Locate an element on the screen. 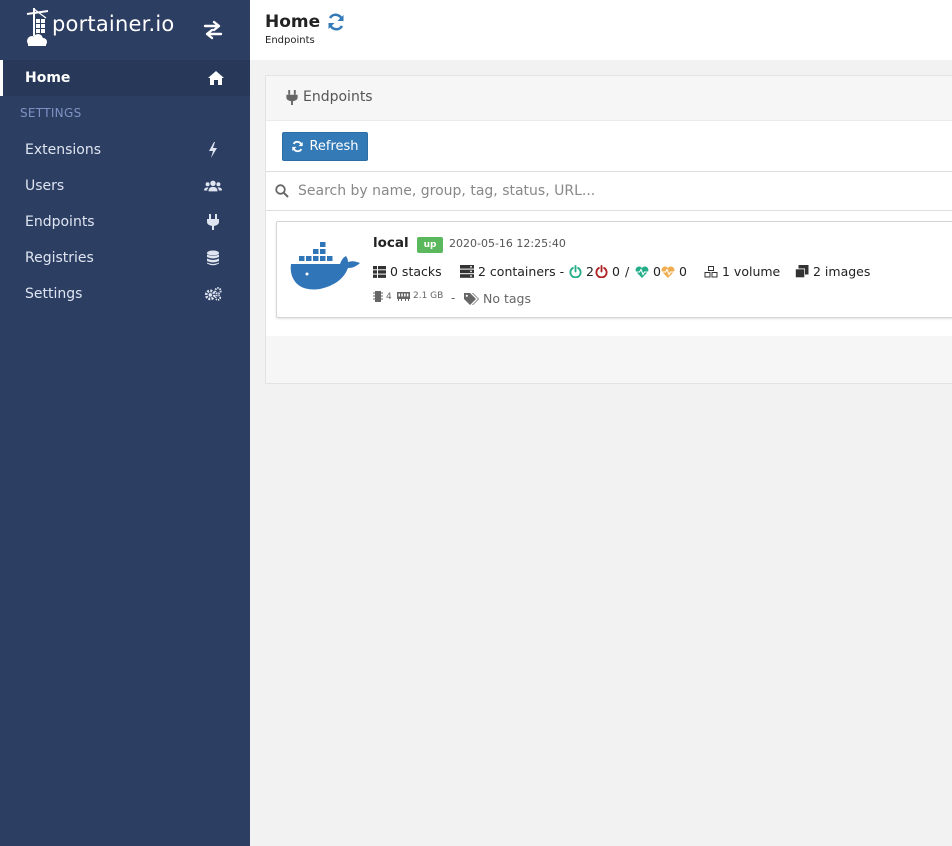 This screenshot has height=846, width=952. cubes-icon is located at coordinates (711, 271).